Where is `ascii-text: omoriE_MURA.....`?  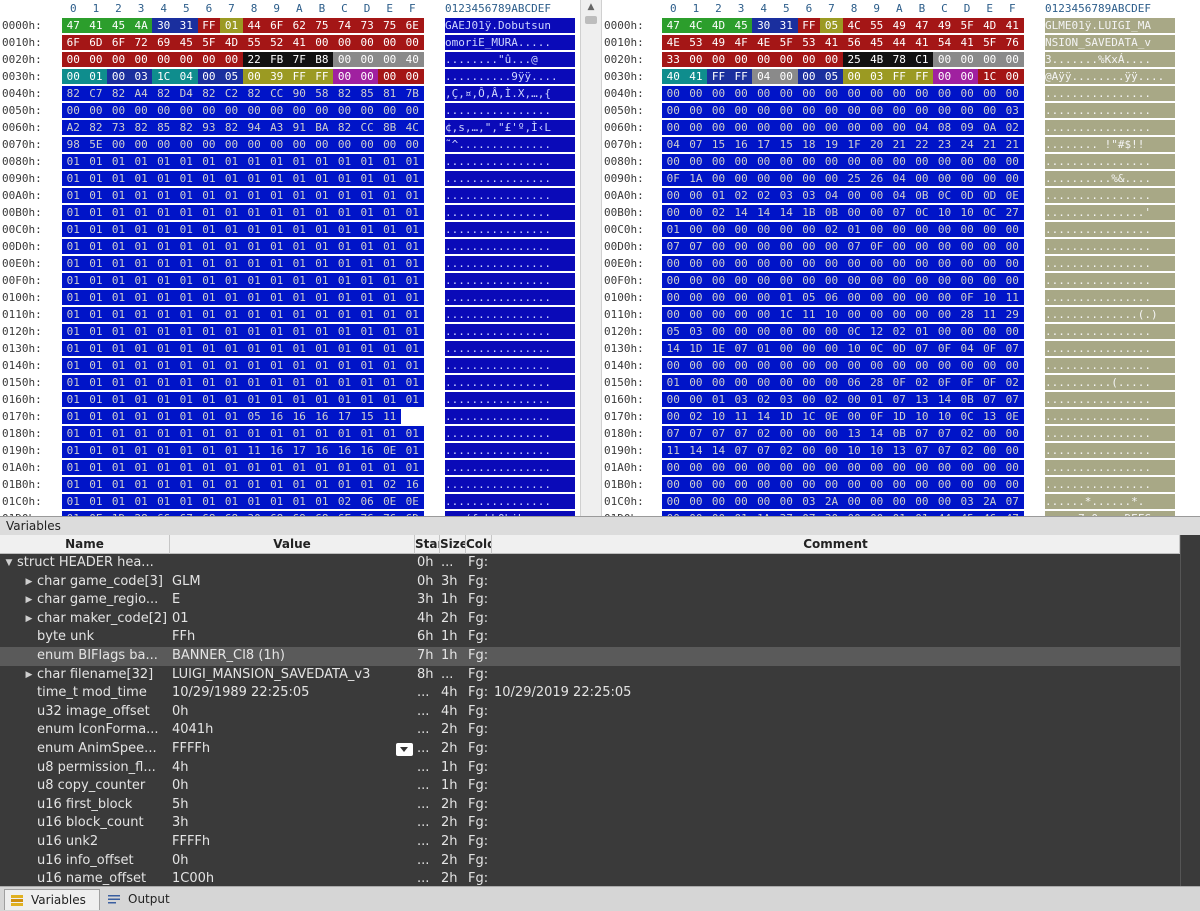
ascii-text: omoriE_MURA..... is located at coordinates (510, 42).